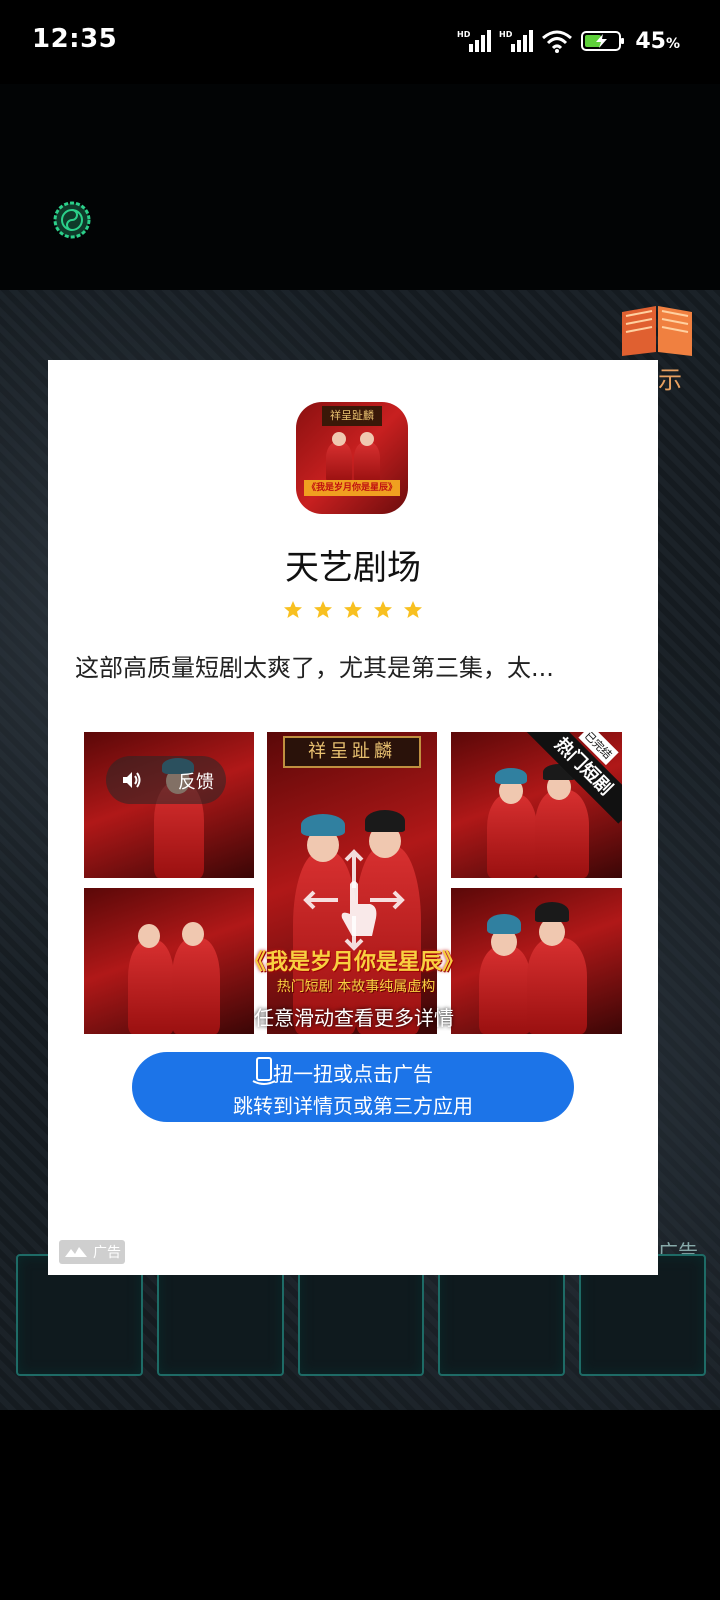 This screenshot has height=1600, width=720. Describe the element at coordinates (657, 41) in the screenshot. I see `battery-percentage: 45%` at that location.